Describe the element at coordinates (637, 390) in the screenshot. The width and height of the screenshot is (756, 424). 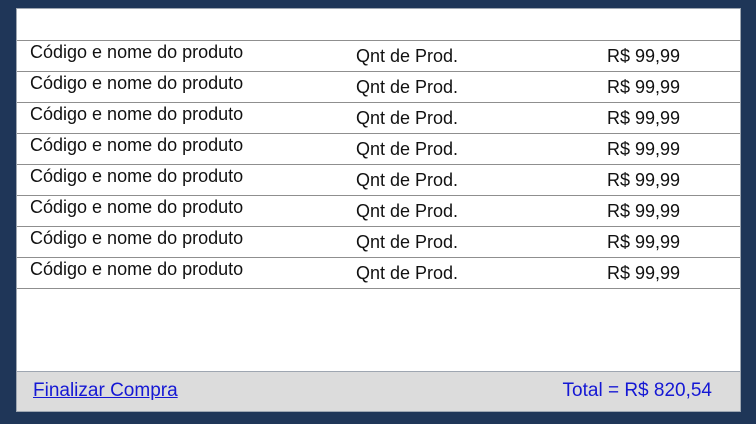
I see `total-price: Total = R$ 820,54` at that location.